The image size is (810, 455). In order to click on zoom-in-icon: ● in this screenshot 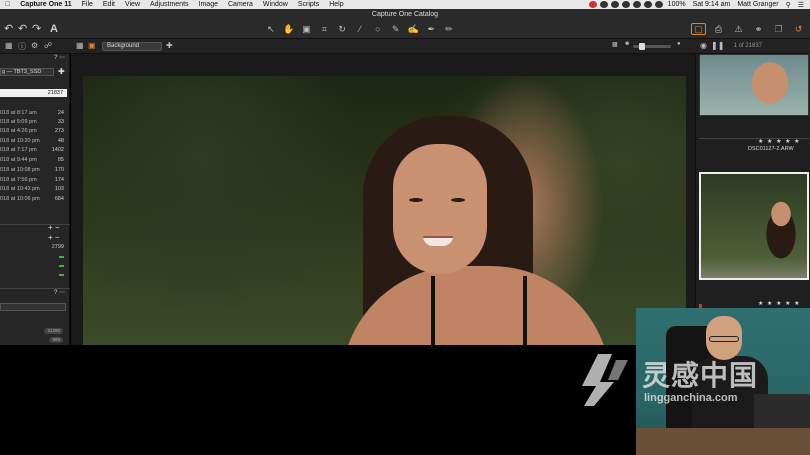, I will do `click(679, 44)`.